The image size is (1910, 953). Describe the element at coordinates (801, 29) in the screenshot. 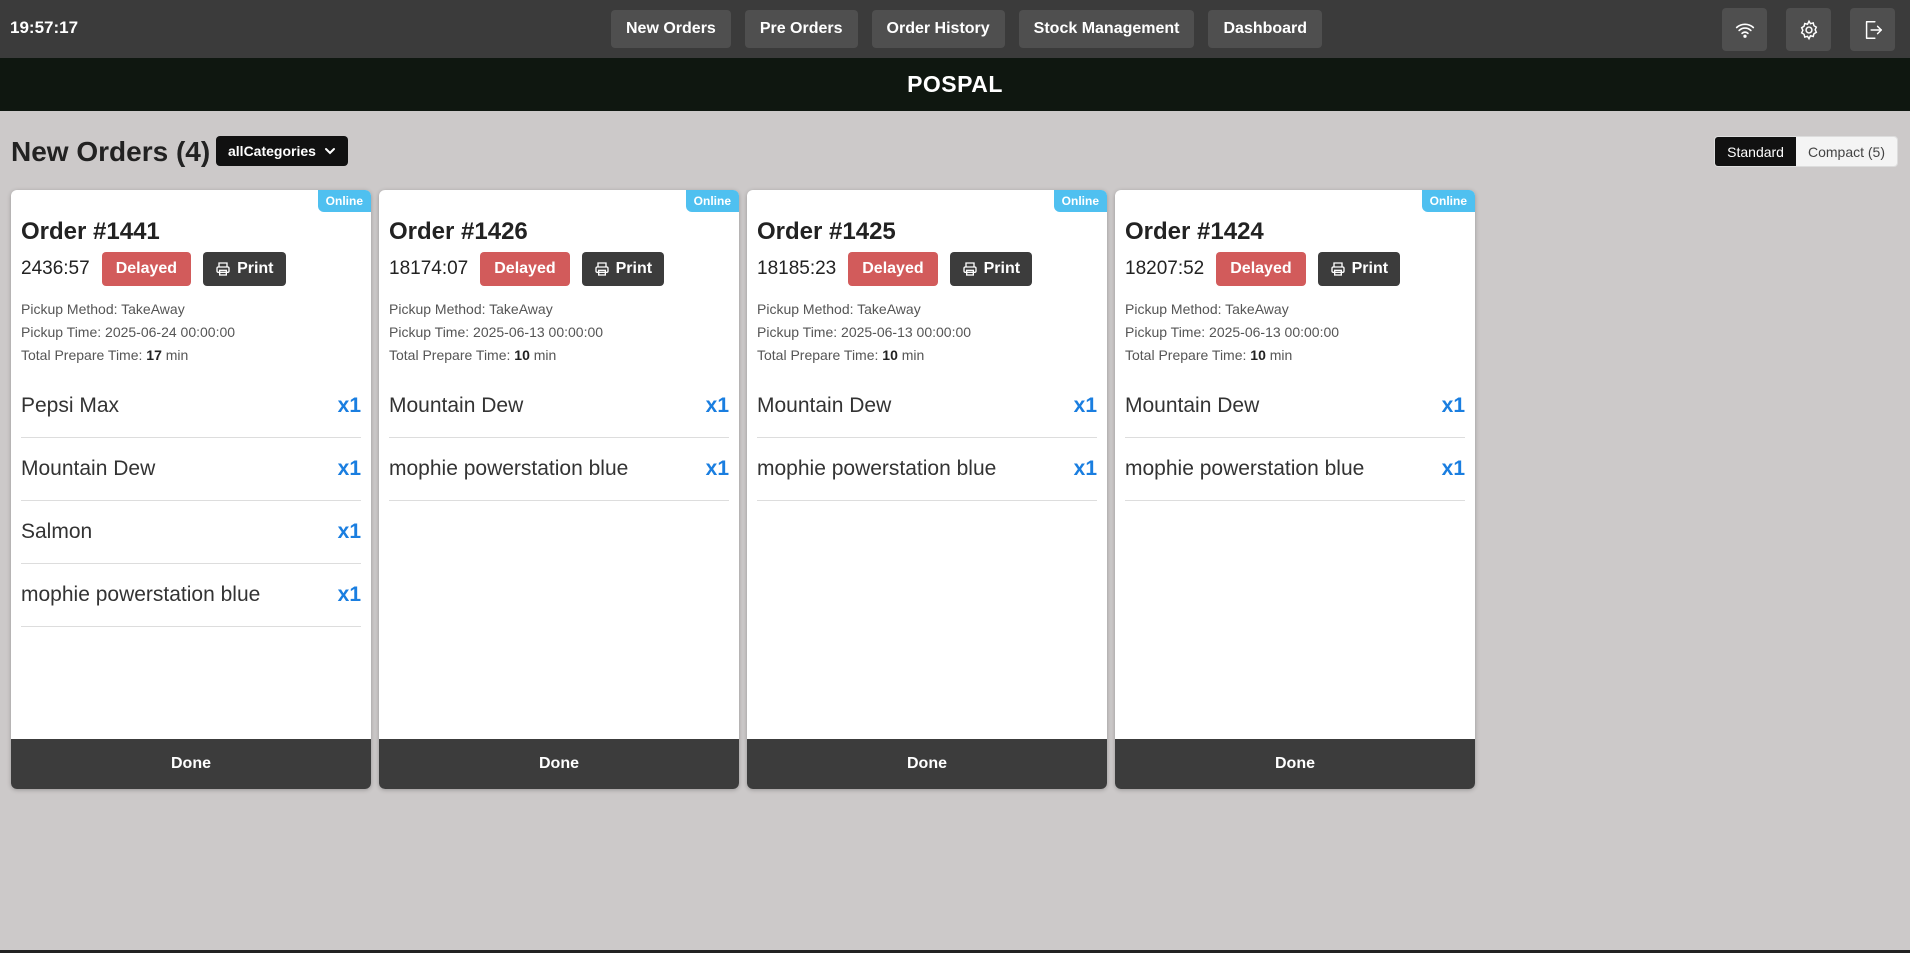

I see `nav-pre-orders: Pre Orders` at that location.